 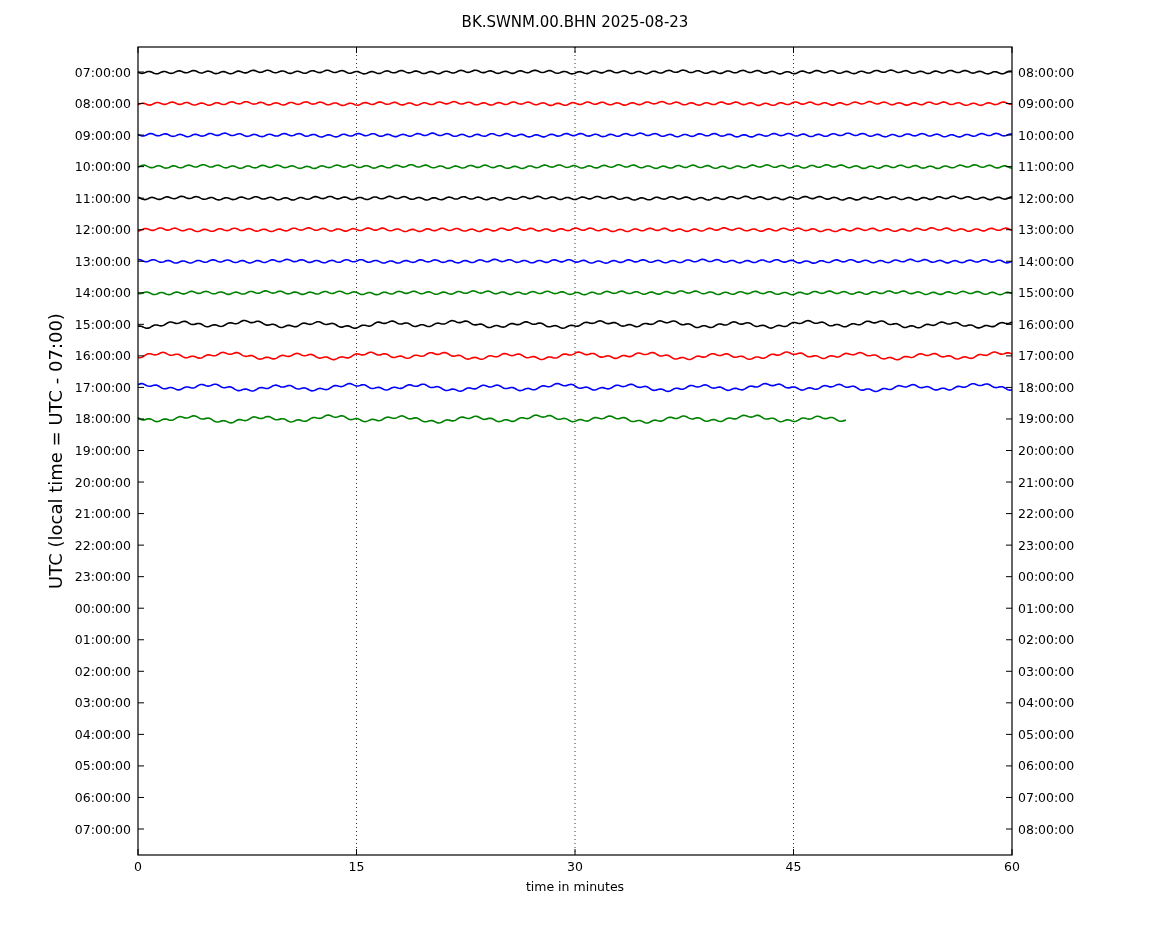 I want to click on x-tick-label: 0, so click(x=138, y=866).